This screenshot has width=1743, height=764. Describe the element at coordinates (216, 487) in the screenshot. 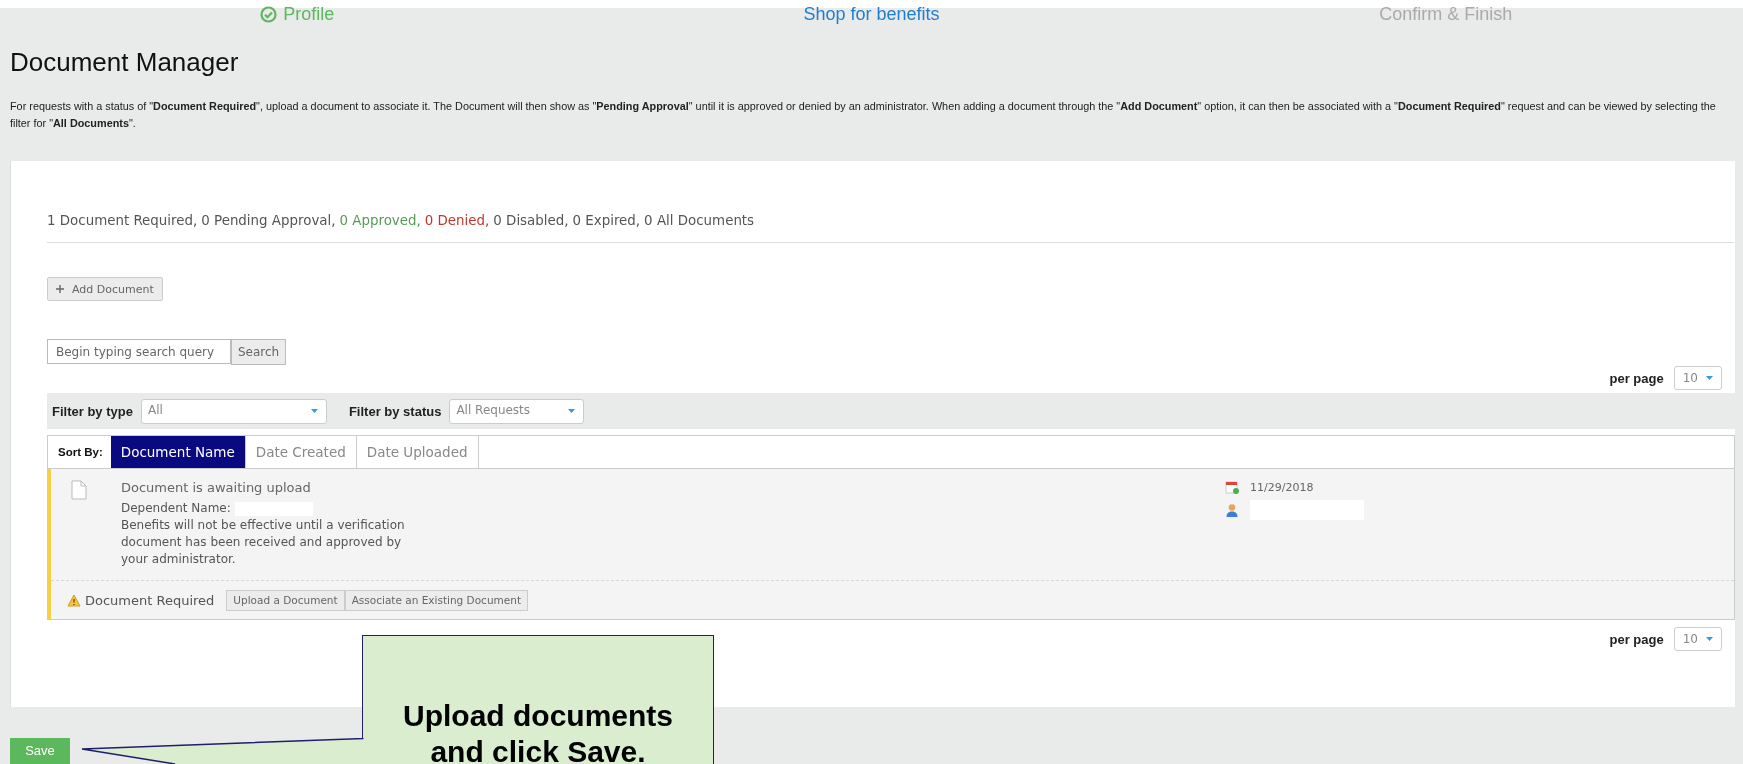

I see `document-title: Document is awaiting upload` at that location.